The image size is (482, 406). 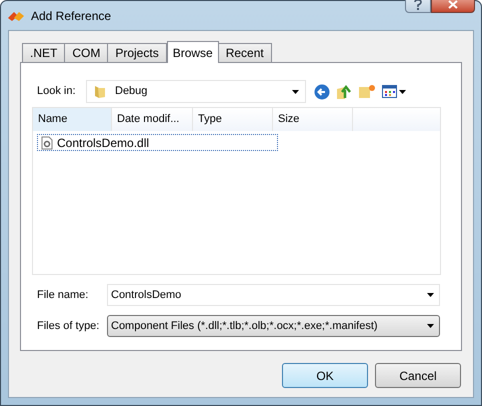 What do you see at coordinates (16, 16) in the screenshot?
I see `app-logo-icon` at bounding box center [16, 16].